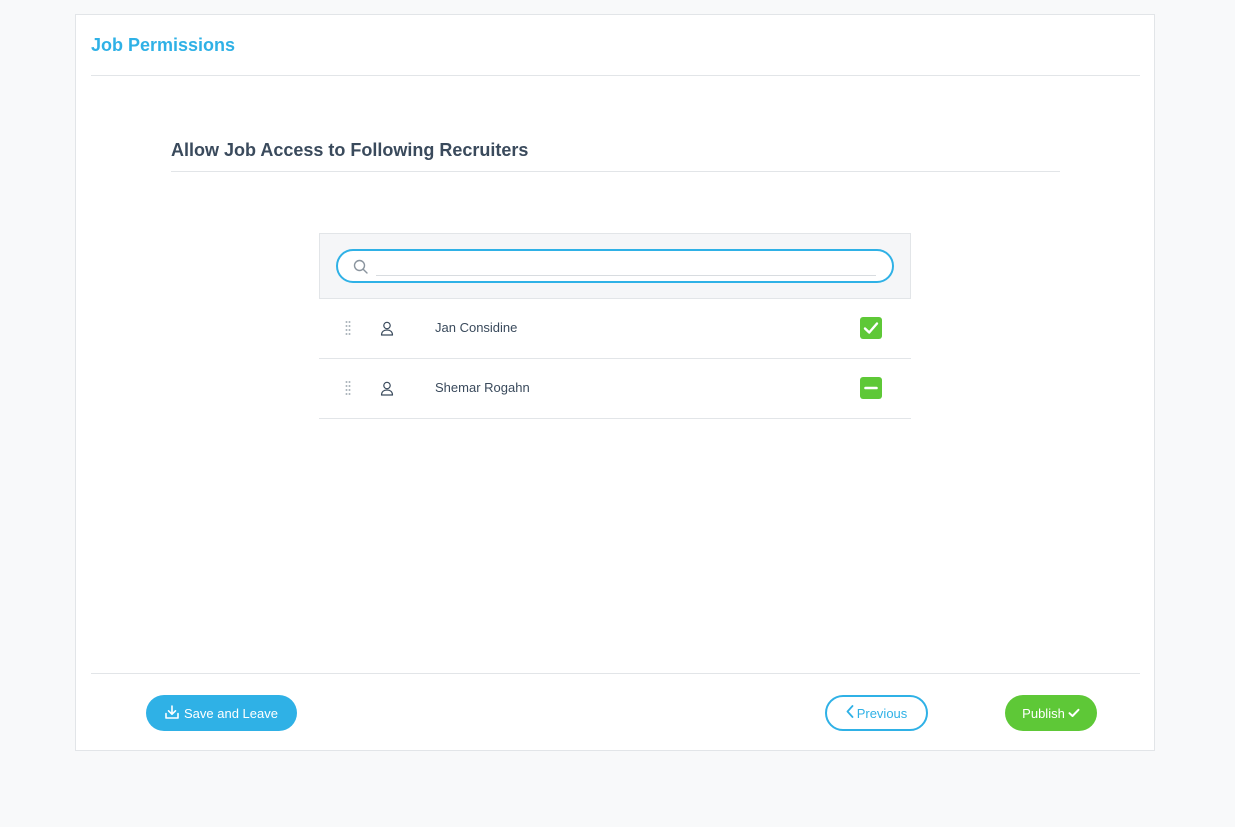 The height and width of the screenshot is (827, 1235). Describe the element at coordinates (850, 713) in the screenshot. I see `chevron-left-icon` at that location.